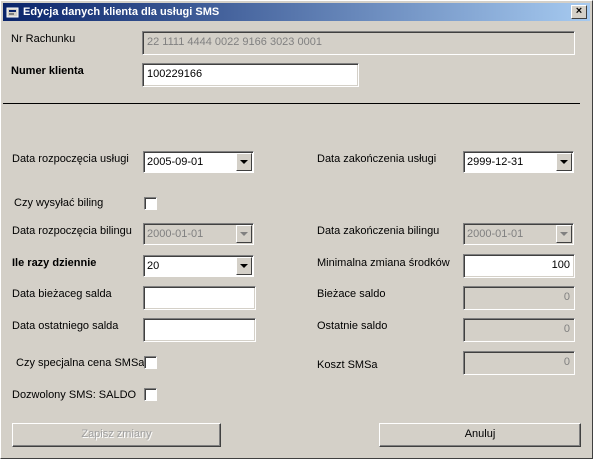 The width and height of the screenshot is (593, 459). I want to click on last-balance-date-label: Data ostatniego salda, so click(65, 326).